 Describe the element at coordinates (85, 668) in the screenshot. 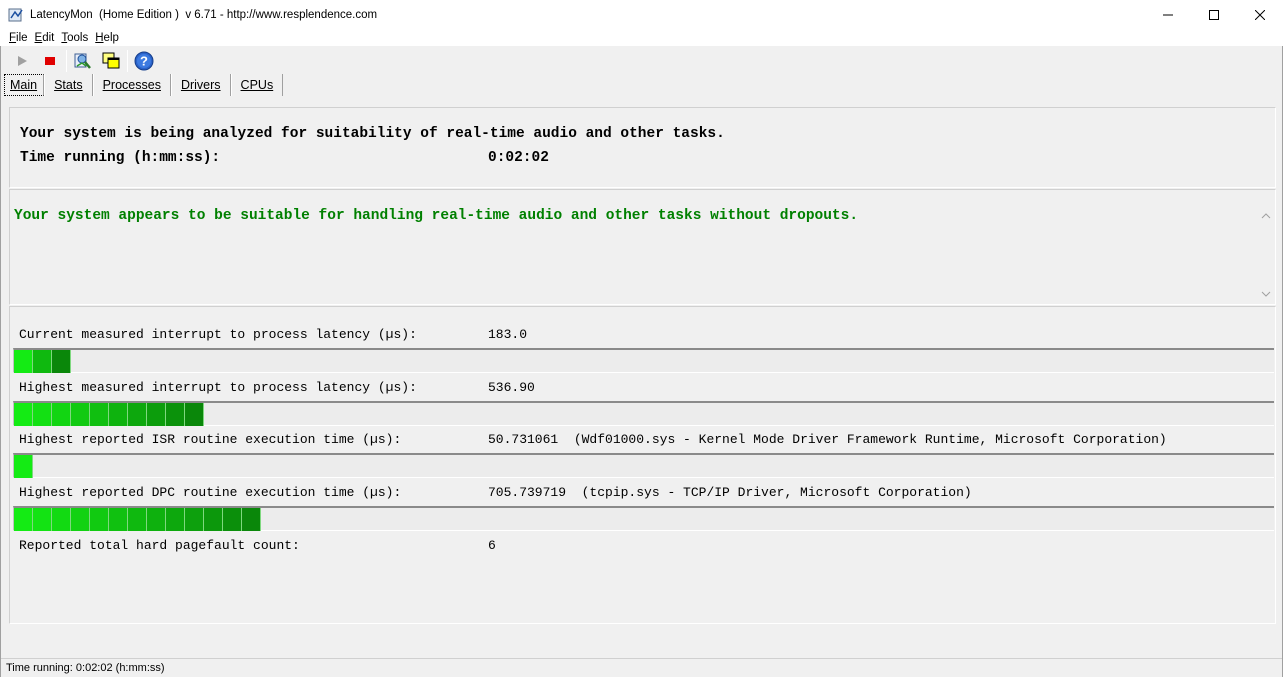

I see `status-text: Time running: 0:02:02 (h:mm:ss)` at that location.